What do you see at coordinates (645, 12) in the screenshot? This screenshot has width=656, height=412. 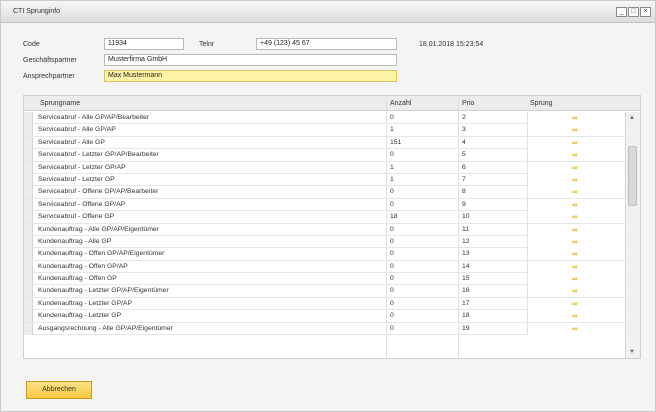 I see `close-button: ×` at bounding box center [645, 12].